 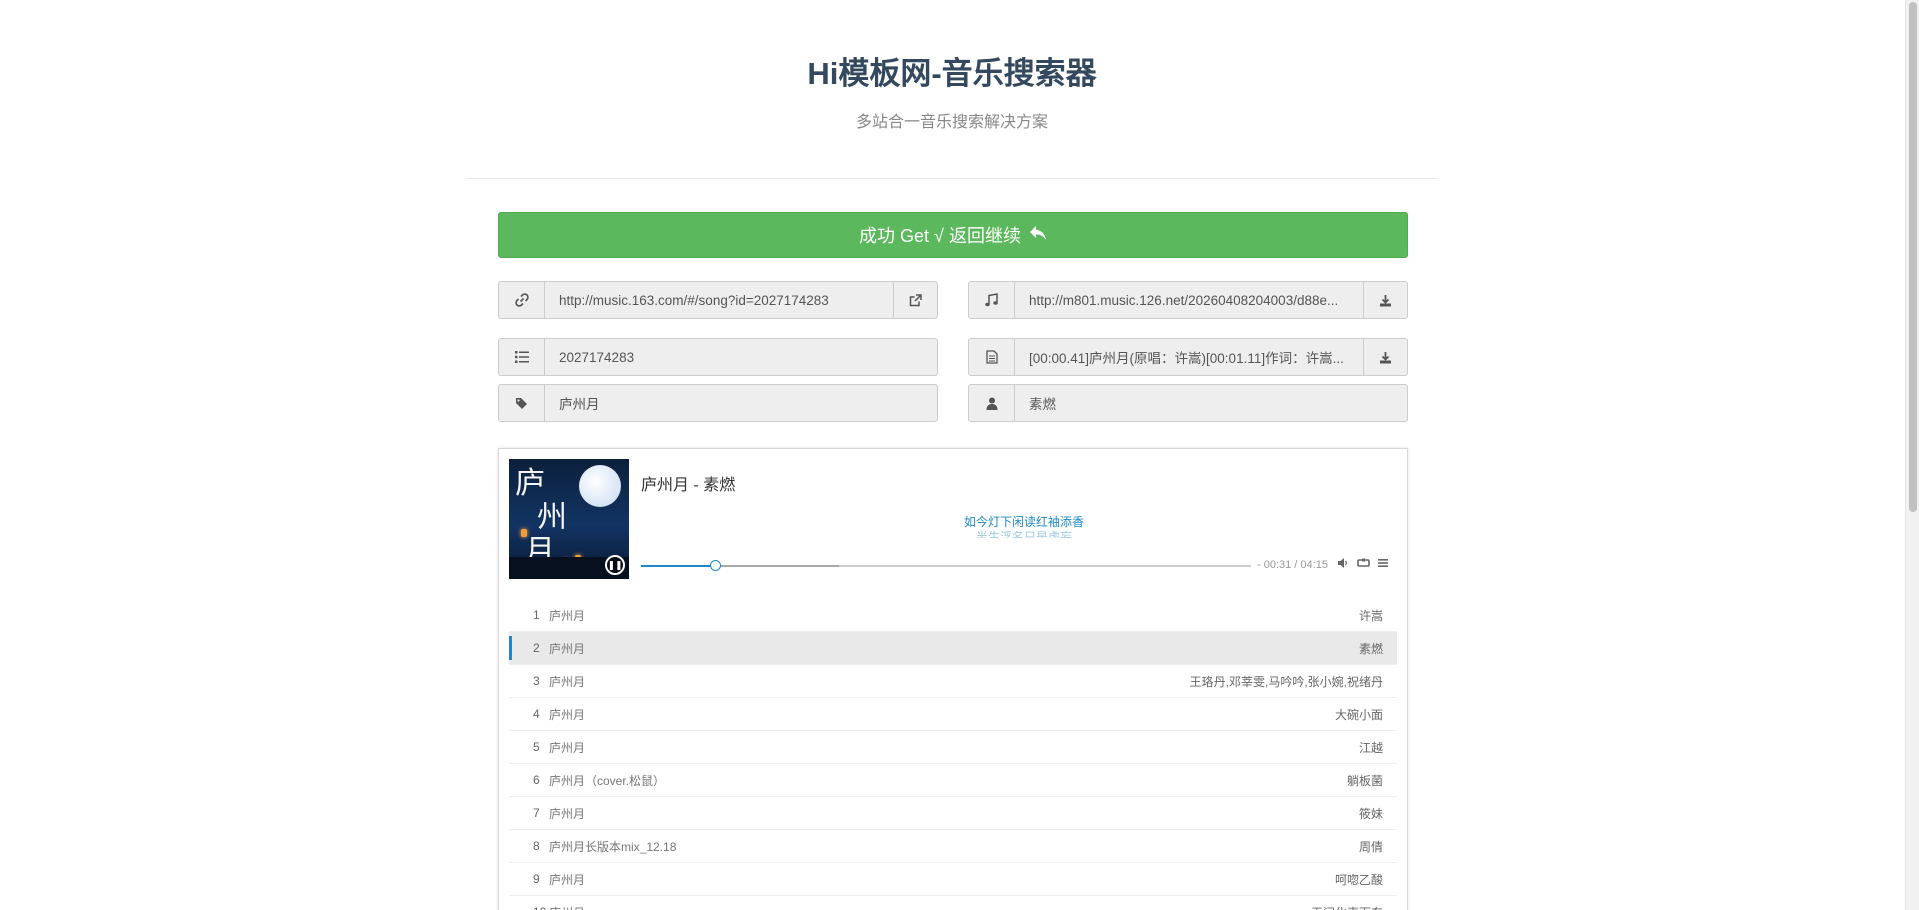 I want to click on playlist-item: 2 庐州月 素燃, so click(x=953, y=648).